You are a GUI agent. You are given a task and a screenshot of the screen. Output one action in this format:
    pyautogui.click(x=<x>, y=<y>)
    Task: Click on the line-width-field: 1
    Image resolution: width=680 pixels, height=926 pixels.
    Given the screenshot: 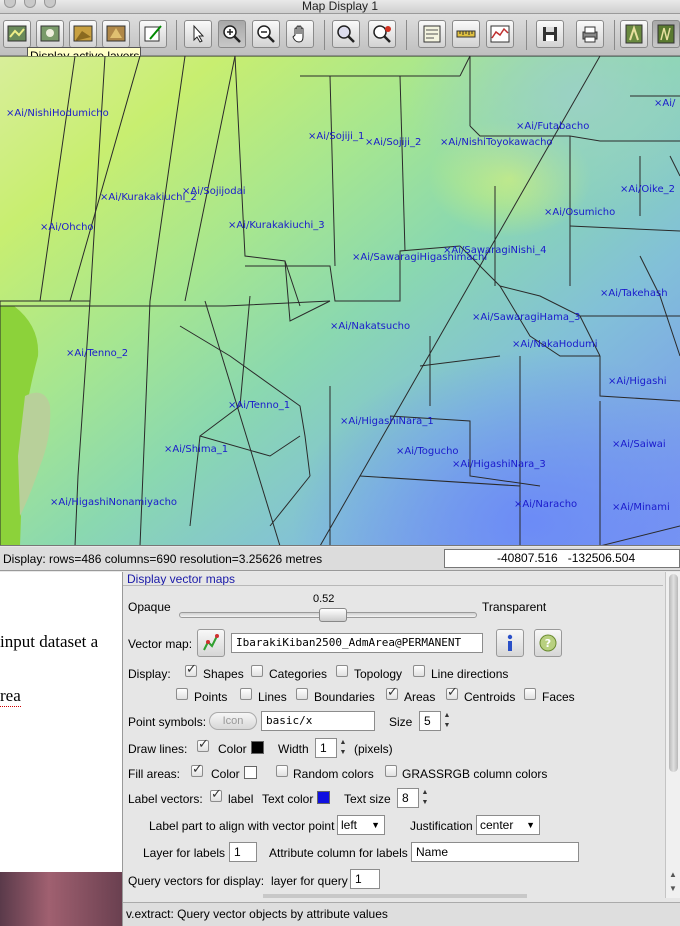 What is the action you would take?
    pyautogui.click(x=326, y=748)
    